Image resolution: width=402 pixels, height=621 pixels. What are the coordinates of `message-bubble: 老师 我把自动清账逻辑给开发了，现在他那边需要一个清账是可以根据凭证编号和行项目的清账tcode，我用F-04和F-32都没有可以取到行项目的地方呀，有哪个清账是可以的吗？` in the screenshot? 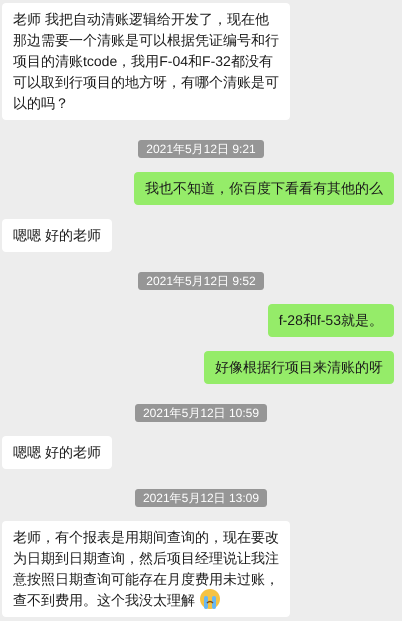 It's located at (146, 61).